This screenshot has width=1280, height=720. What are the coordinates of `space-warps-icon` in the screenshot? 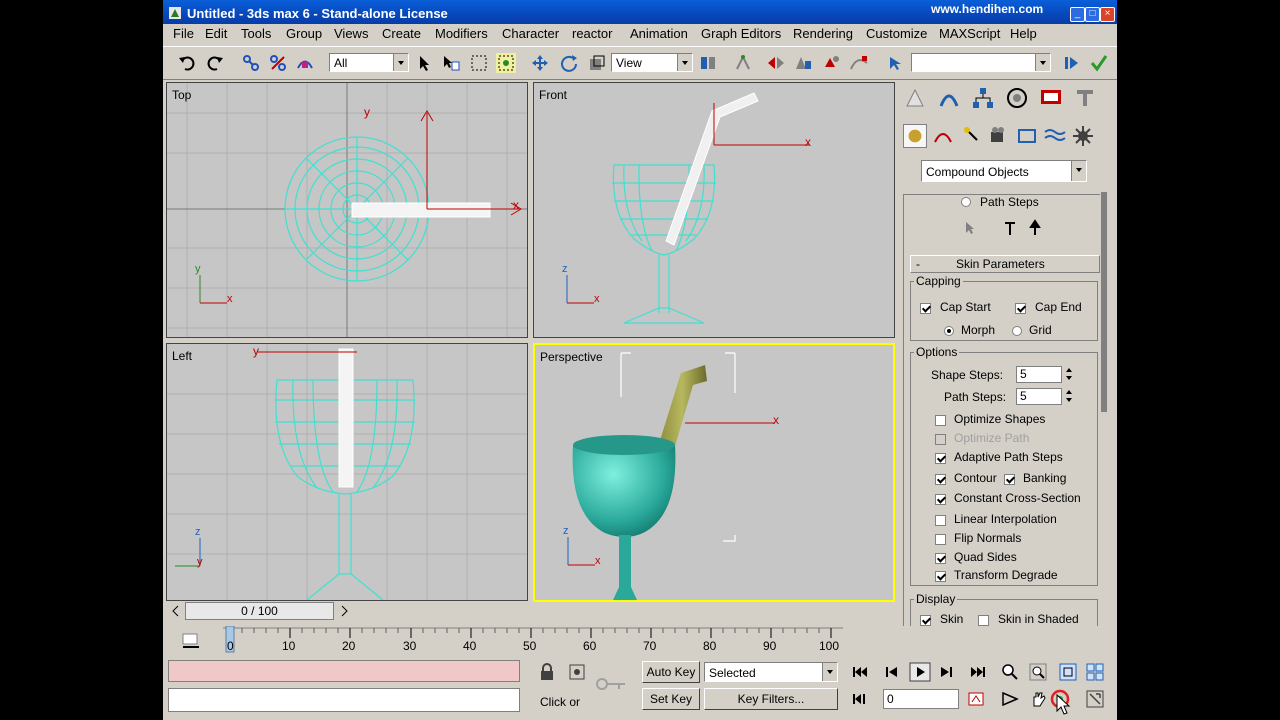 It's located at (1055, 136).